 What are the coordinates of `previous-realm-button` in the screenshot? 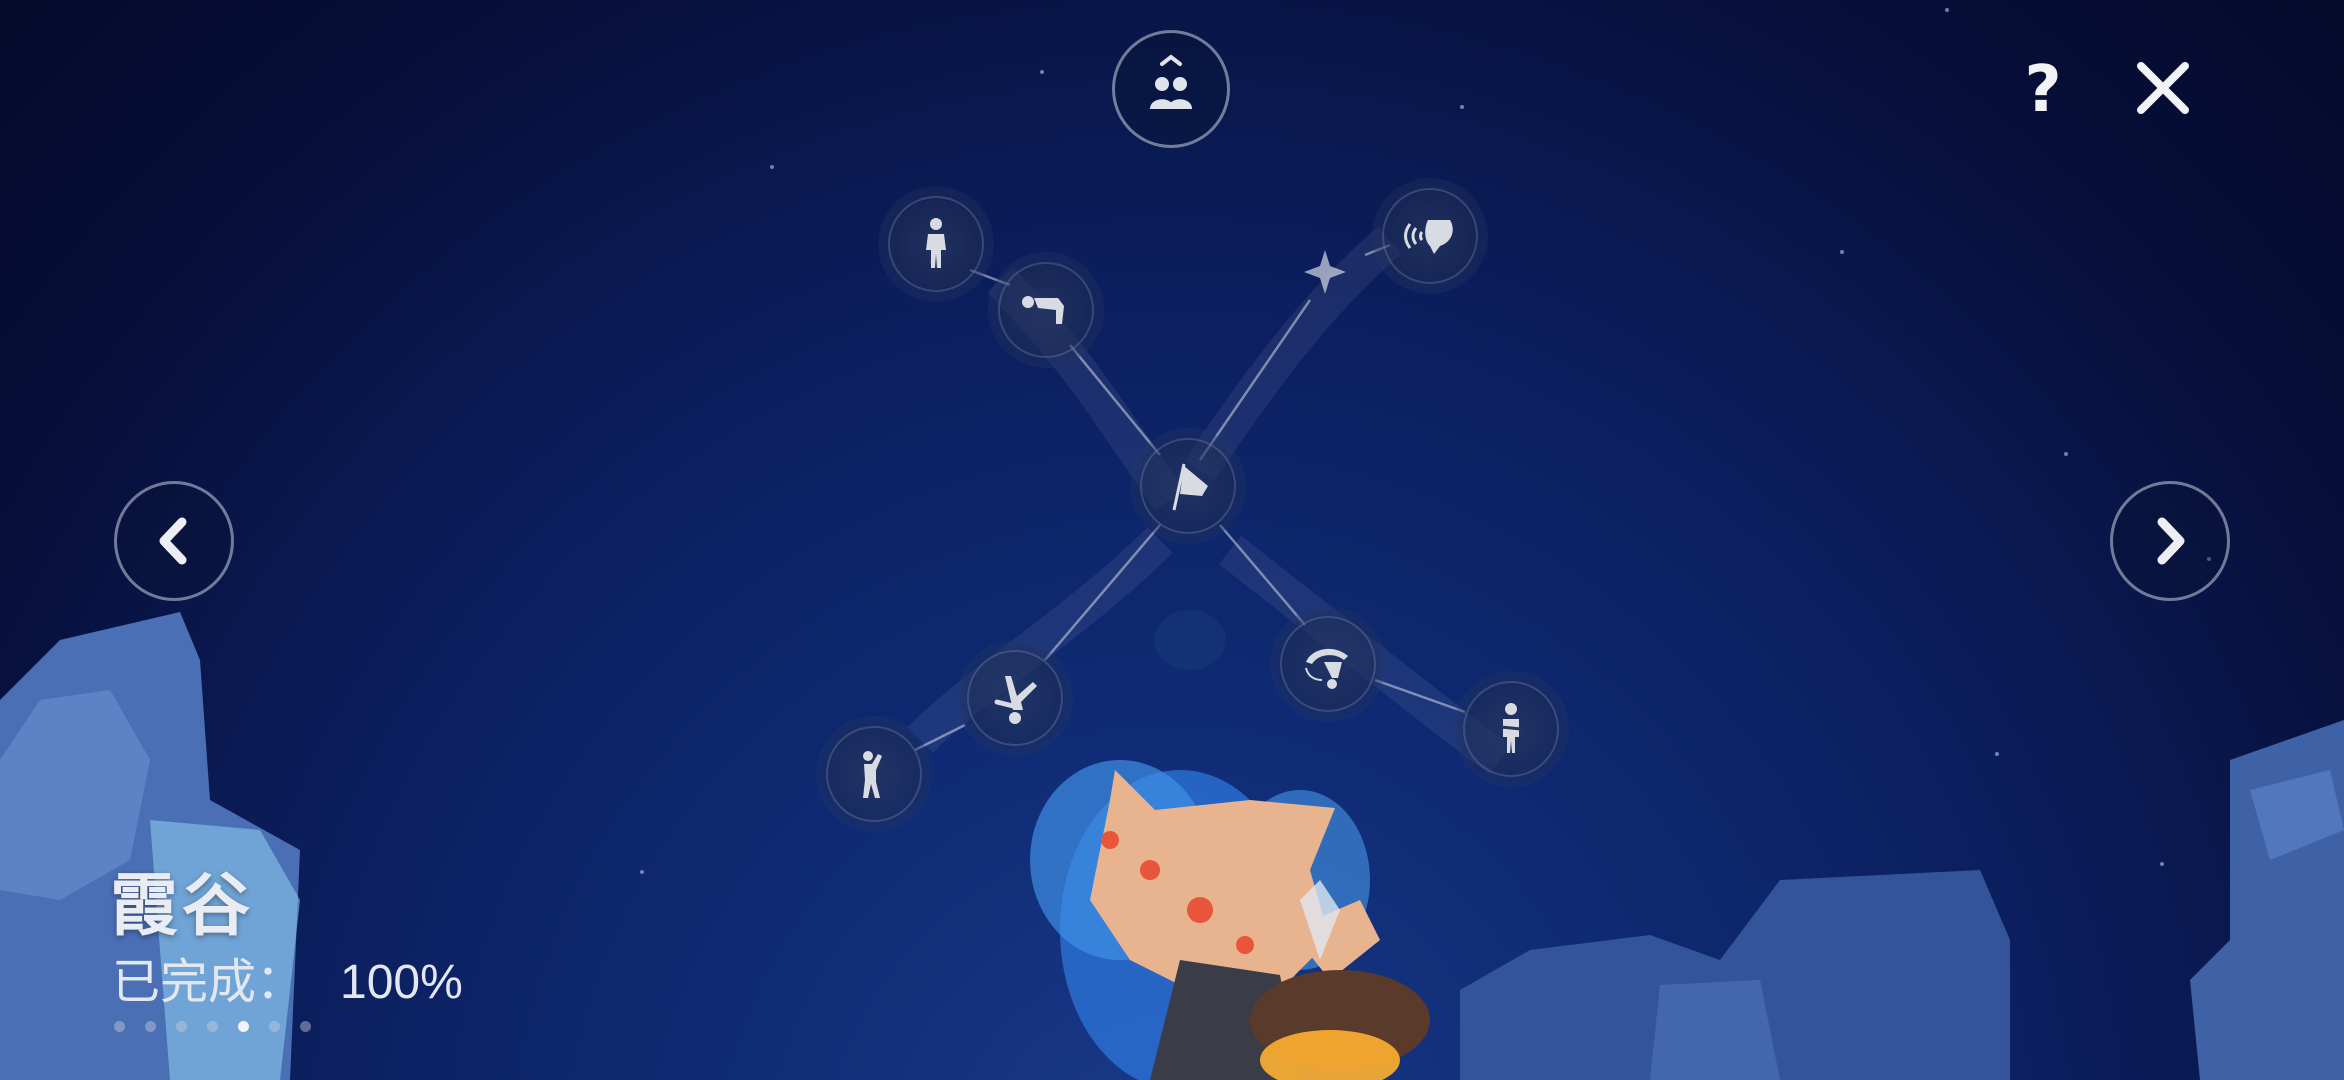 It's located at (174, 541).